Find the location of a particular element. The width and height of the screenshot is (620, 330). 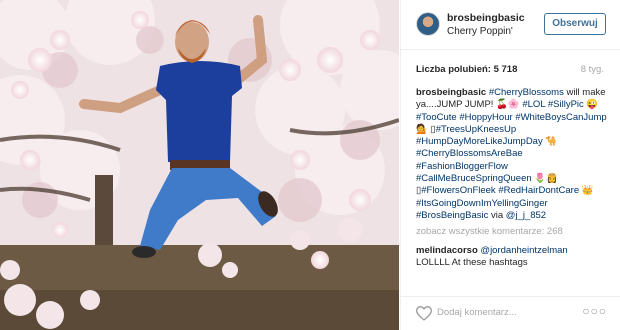

comment-username-link: melindacorso is located at coordinates (447, 250).